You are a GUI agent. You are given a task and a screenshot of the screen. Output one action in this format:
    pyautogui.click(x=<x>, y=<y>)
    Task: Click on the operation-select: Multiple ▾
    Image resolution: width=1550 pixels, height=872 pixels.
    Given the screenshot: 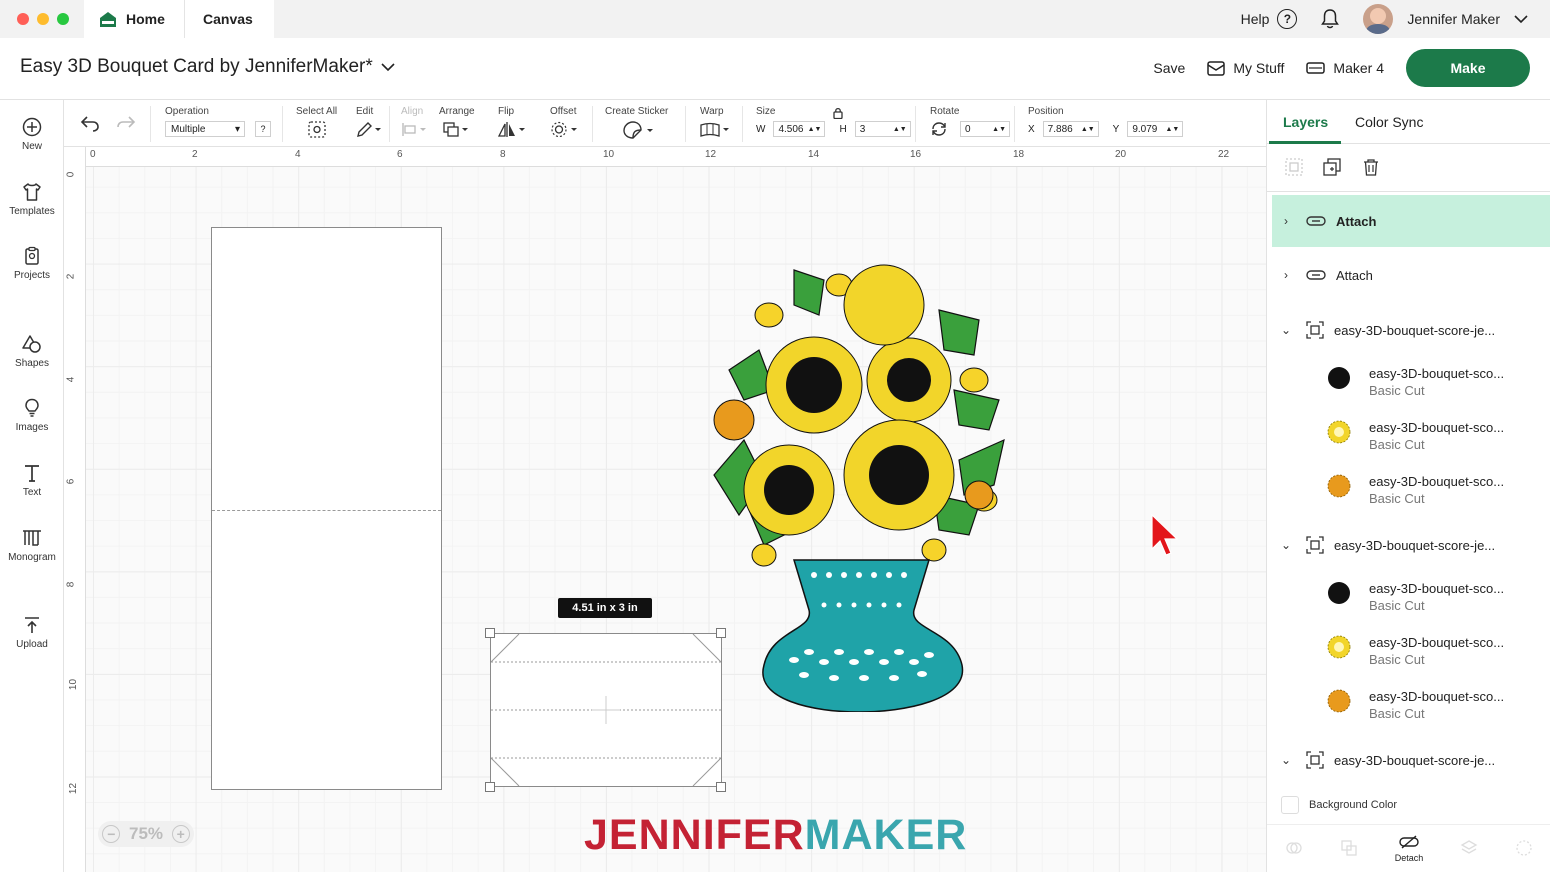 What is the action you would take?
    pyautogui.click(x=205, y=129)
    